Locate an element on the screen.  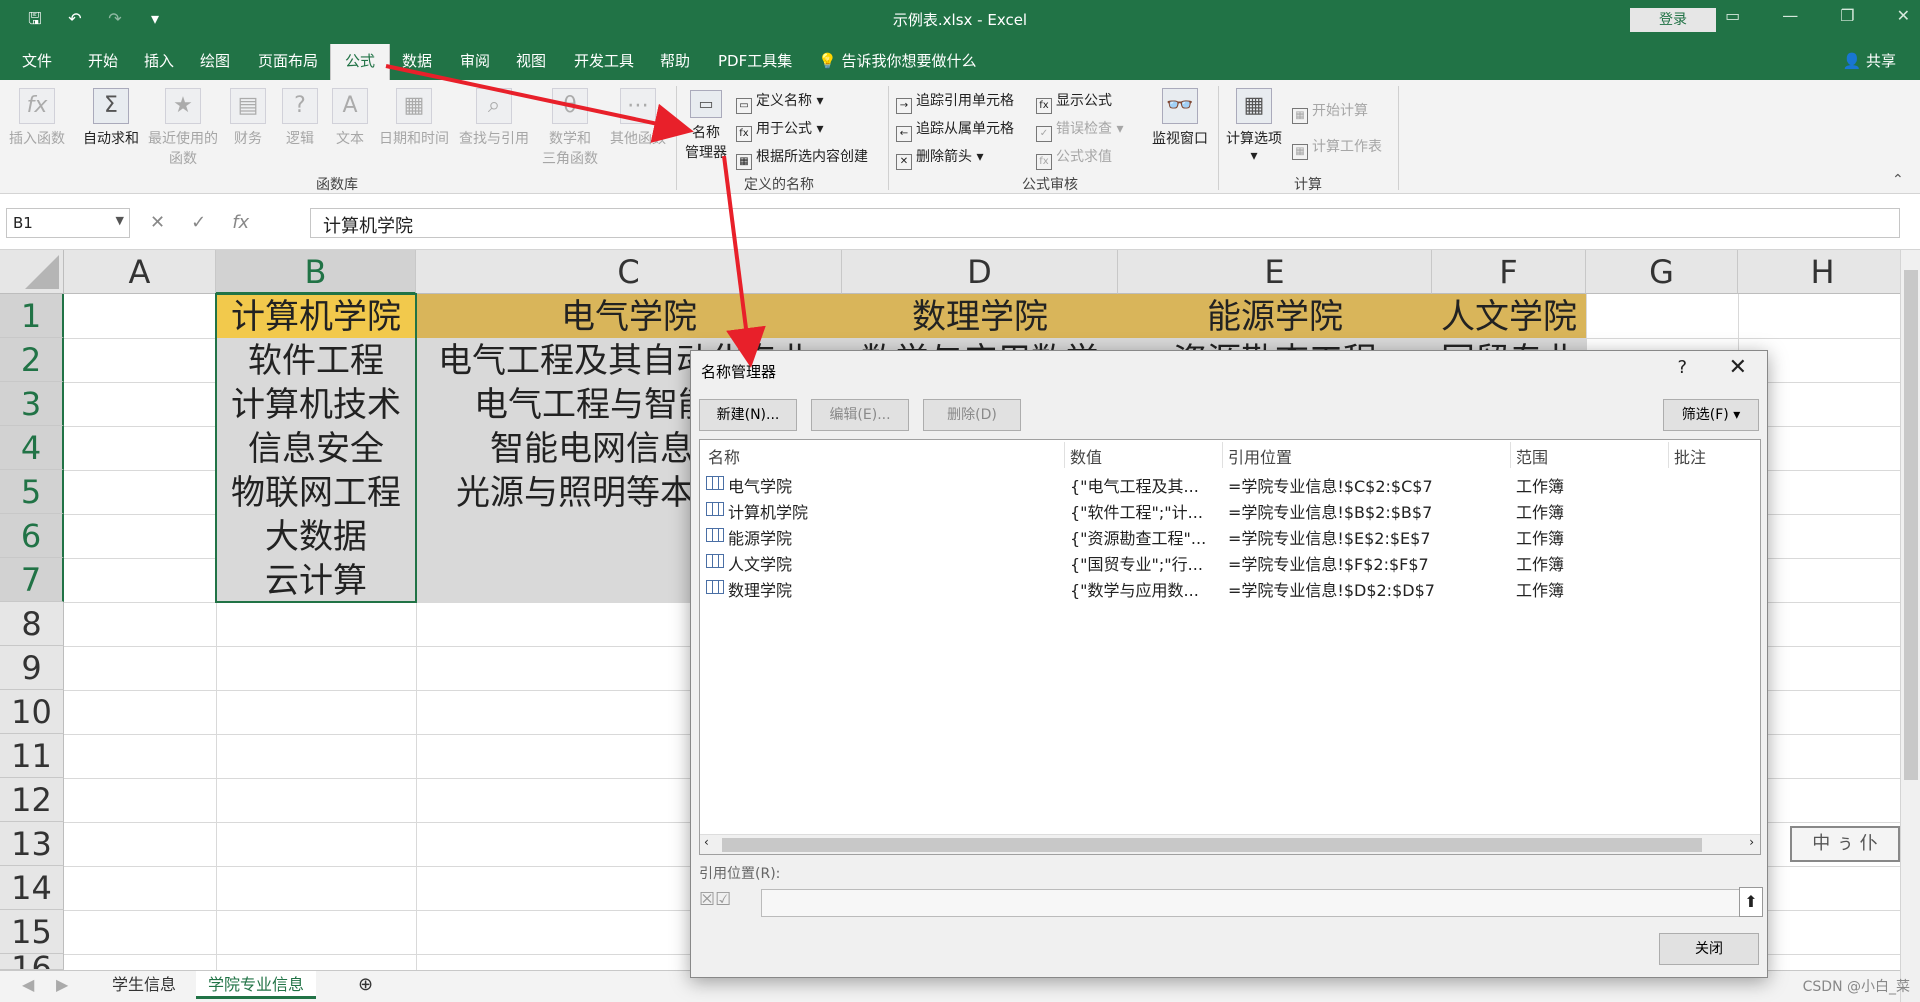
column-header-c: C is located at coordinates (629, 272).